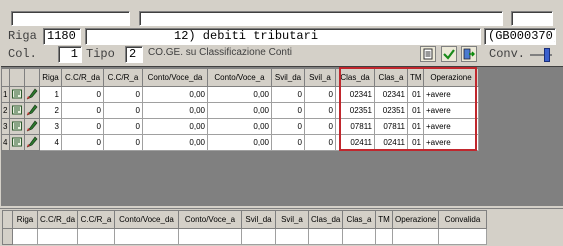  Describe the element at coordinates (5, 126) in the screenshot. I see `row-number: 3` at that location.